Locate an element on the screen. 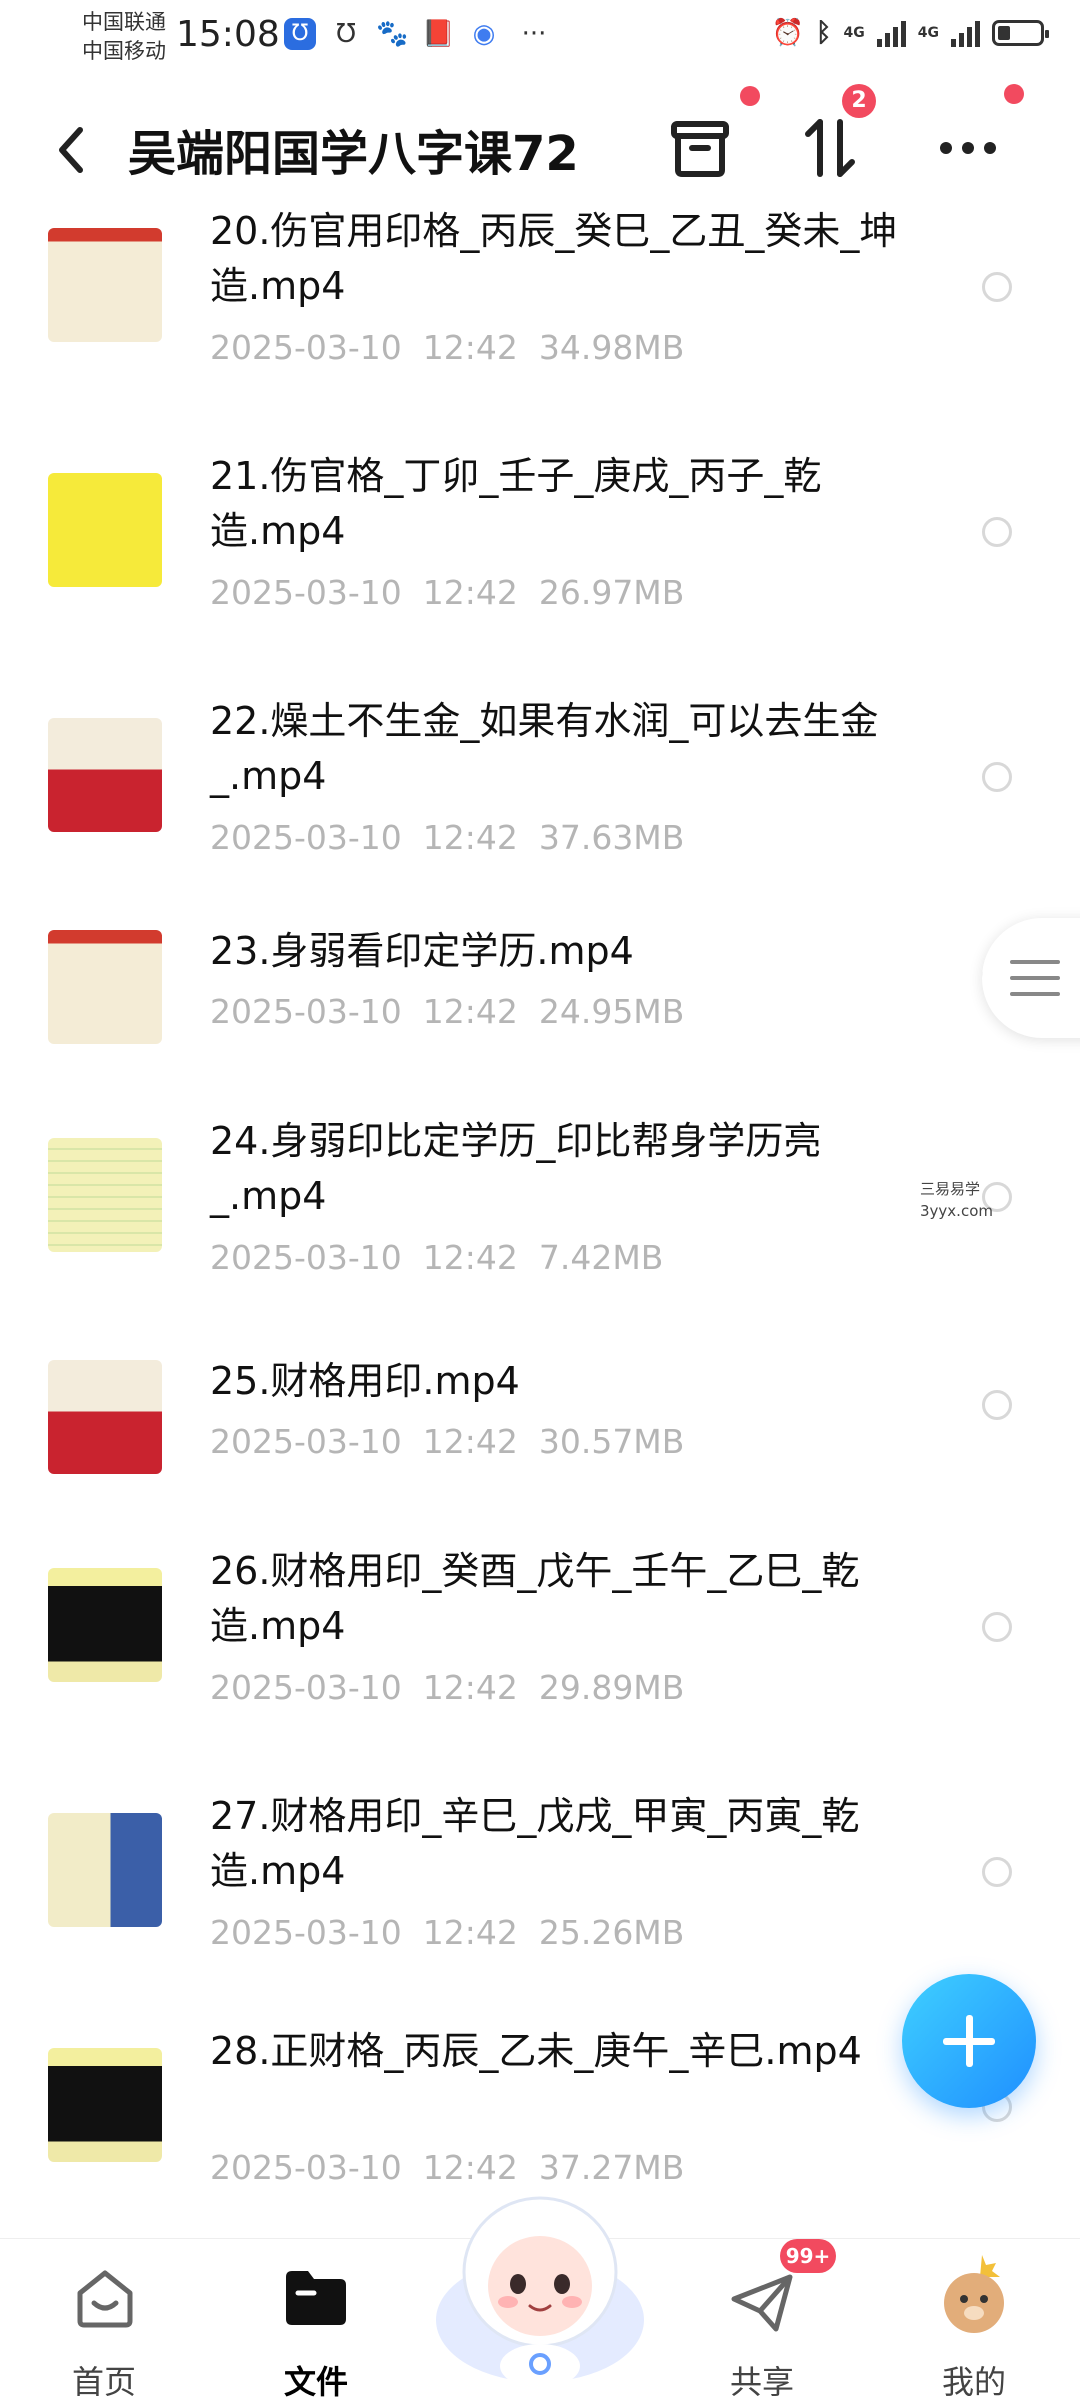 This screenshot has width=1080, height=2403. book-icon: 📕 is located at coordinates (438, 34).